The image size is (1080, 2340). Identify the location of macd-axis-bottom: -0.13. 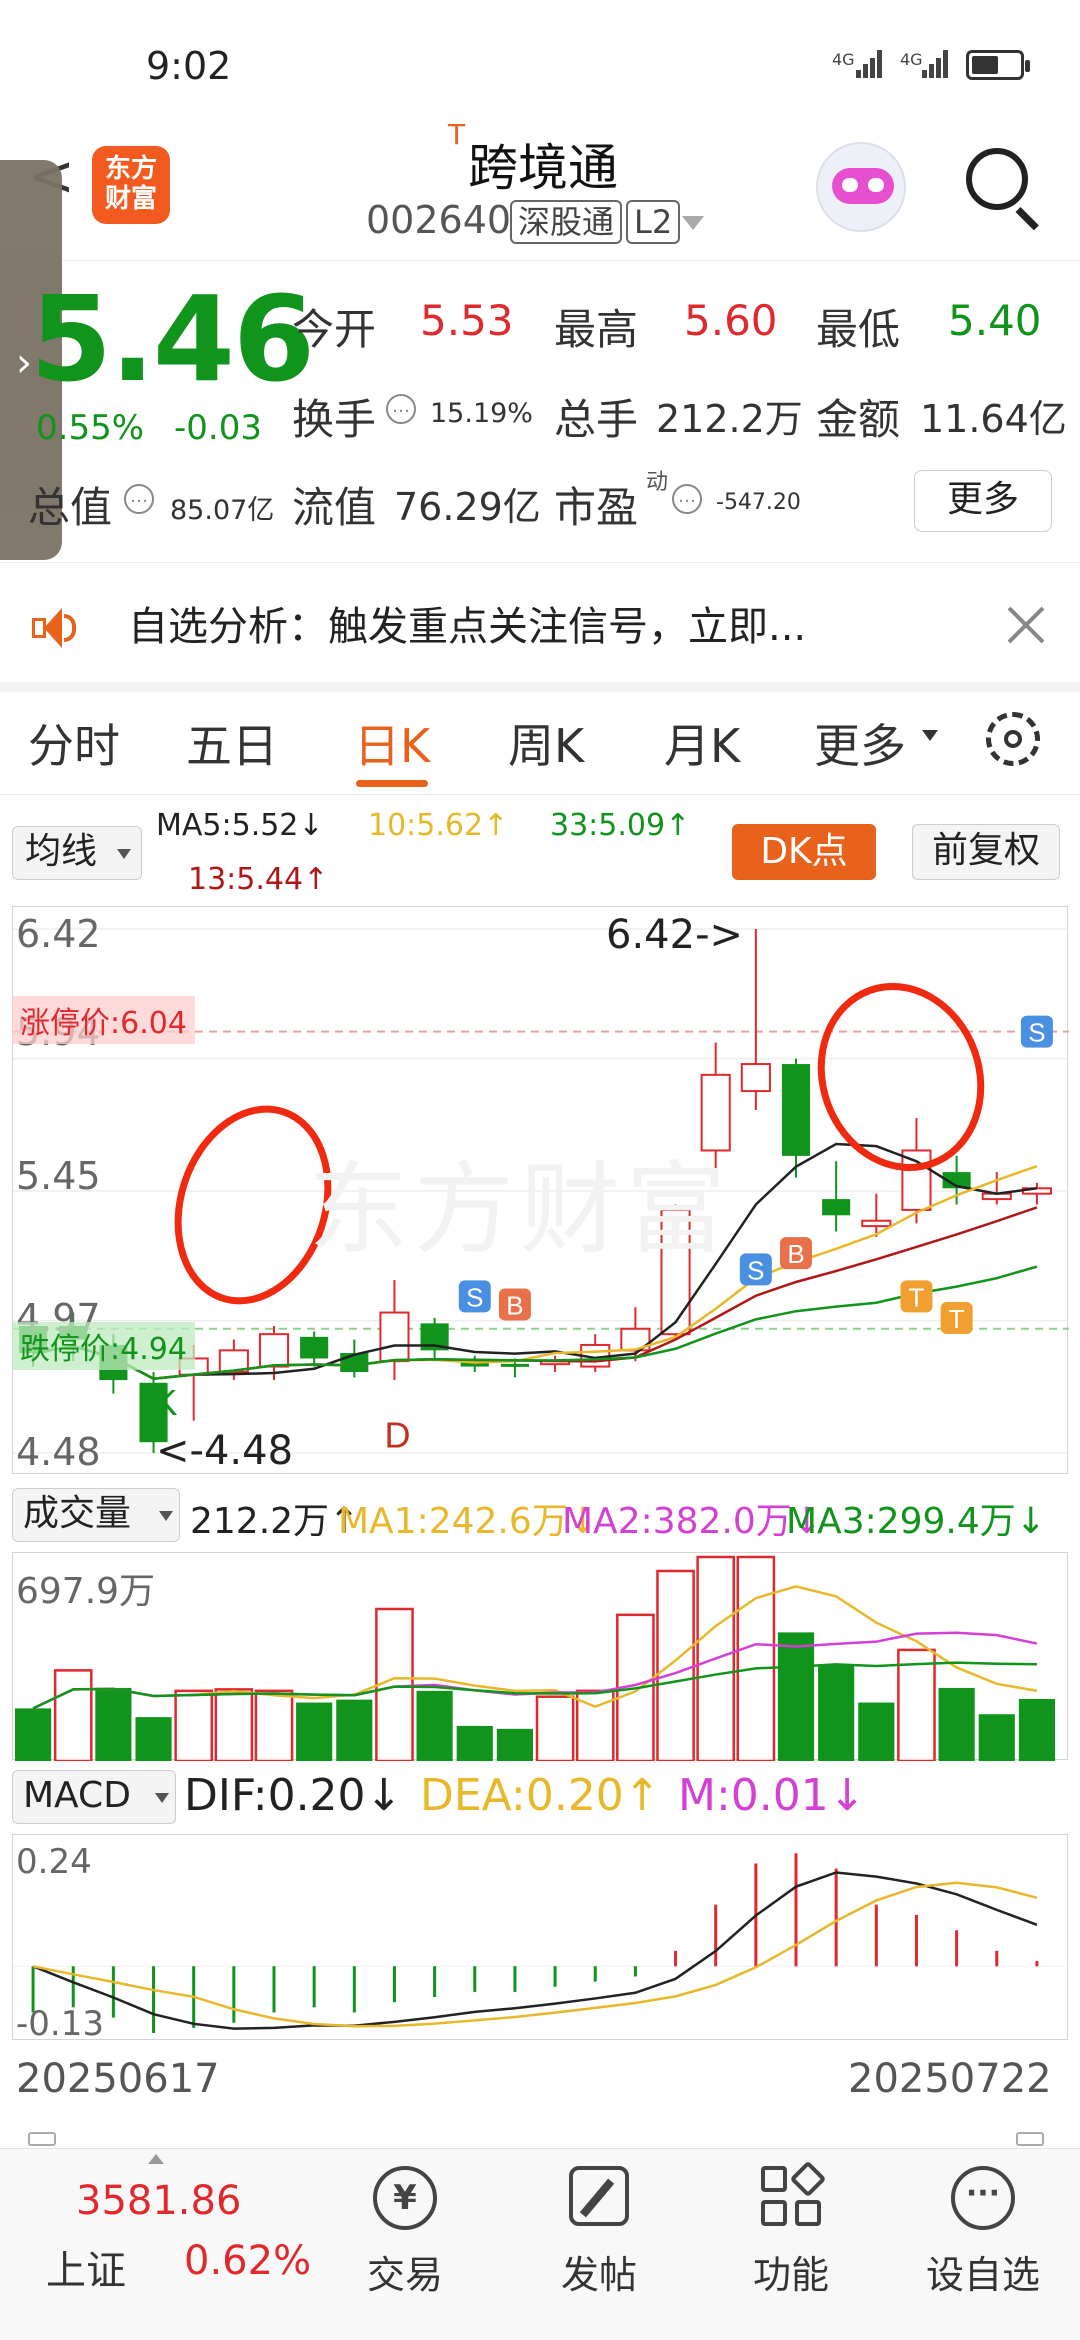
(60, 2024).